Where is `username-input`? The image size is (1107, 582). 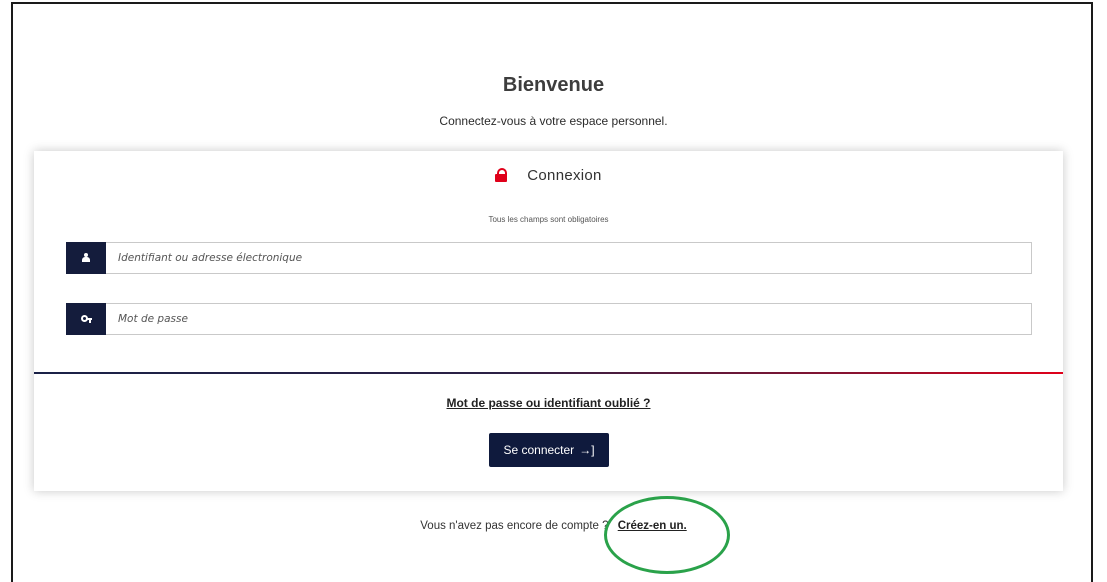
username-input is located at coordinates (563, 258).